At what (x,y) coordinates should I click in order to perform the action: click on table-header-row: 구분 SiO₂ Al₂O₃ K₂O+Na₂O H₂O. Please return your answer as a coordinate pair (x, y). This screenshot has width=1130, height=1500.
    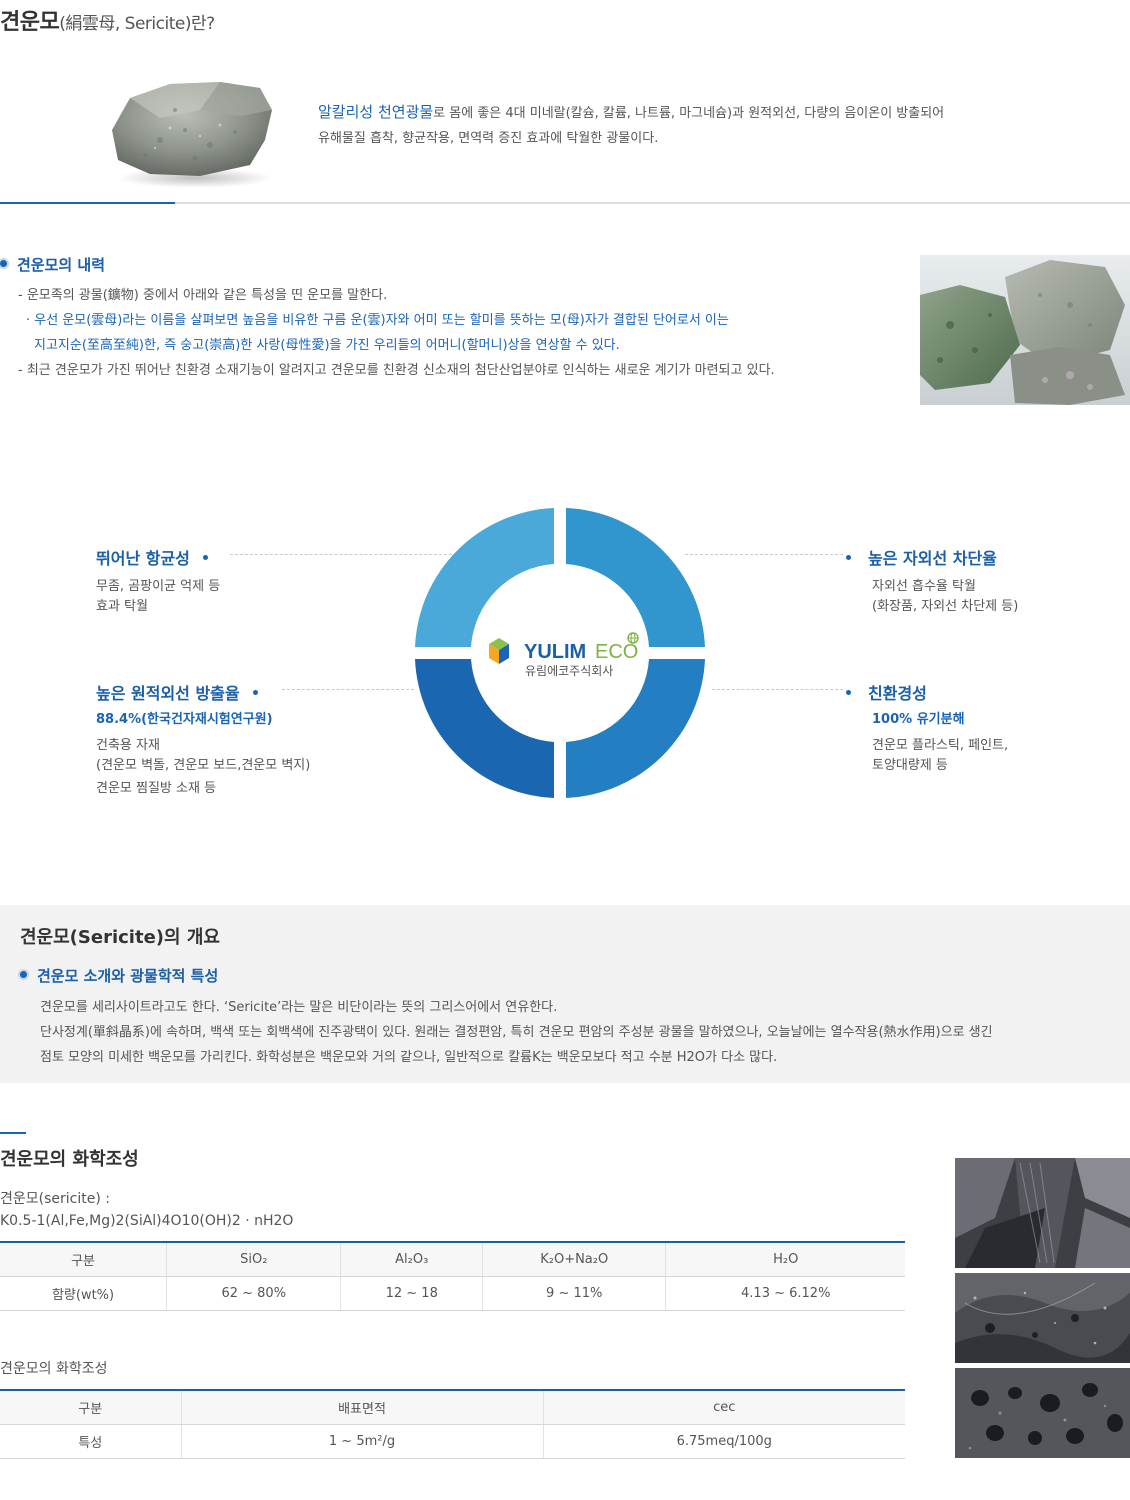
    Looking at the image, I should click on (452, 1259).